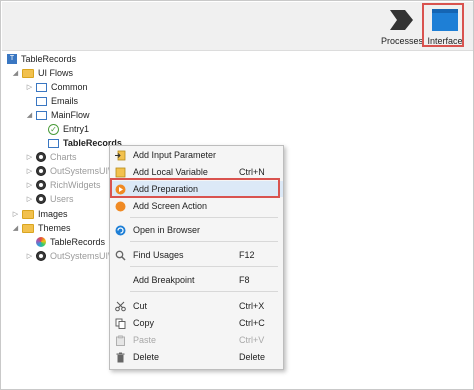 The height and width of the screenshot is (390, 474). I want to click on menu-item-cut: Cut Ctrl+X, so click(196, 306).